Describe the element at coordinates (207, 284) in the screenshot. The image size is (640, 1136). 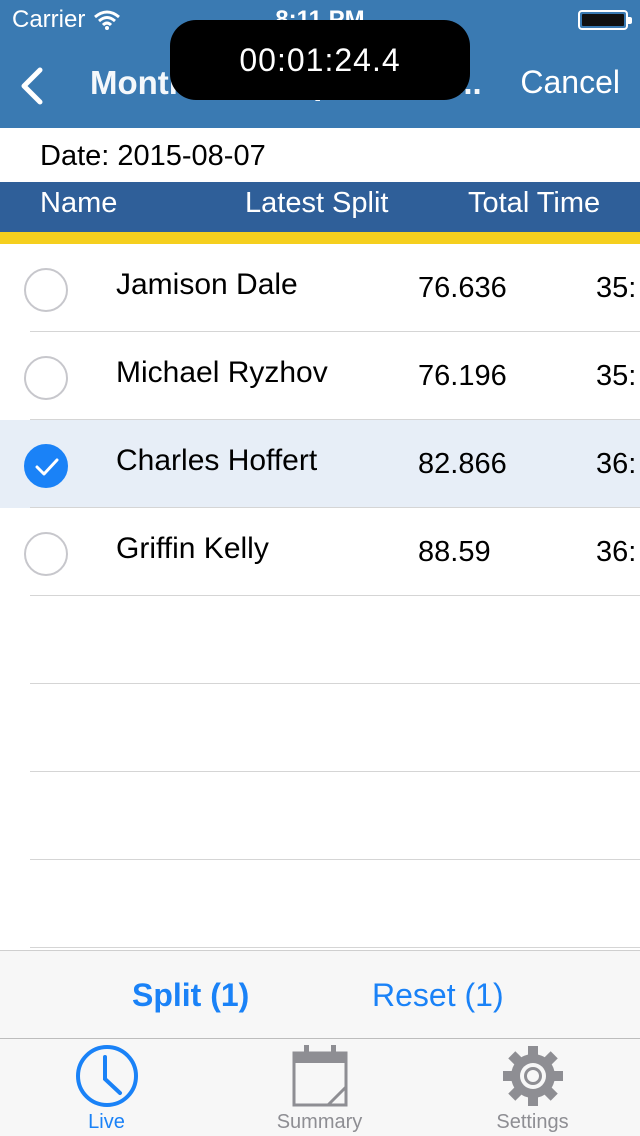
I see `athlete-name: Jamison Dale` at that location.